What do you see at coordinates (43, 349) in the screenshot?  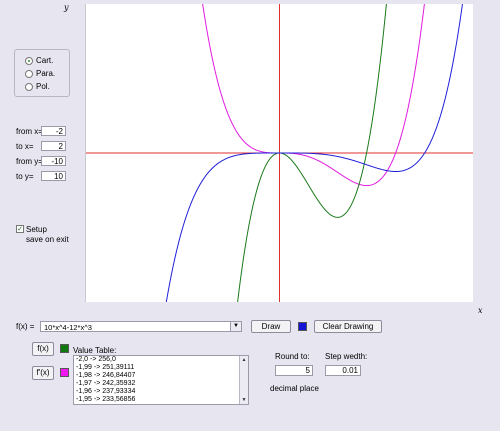 I see `fx-button: f(x)` at bounding box center [43, 349].